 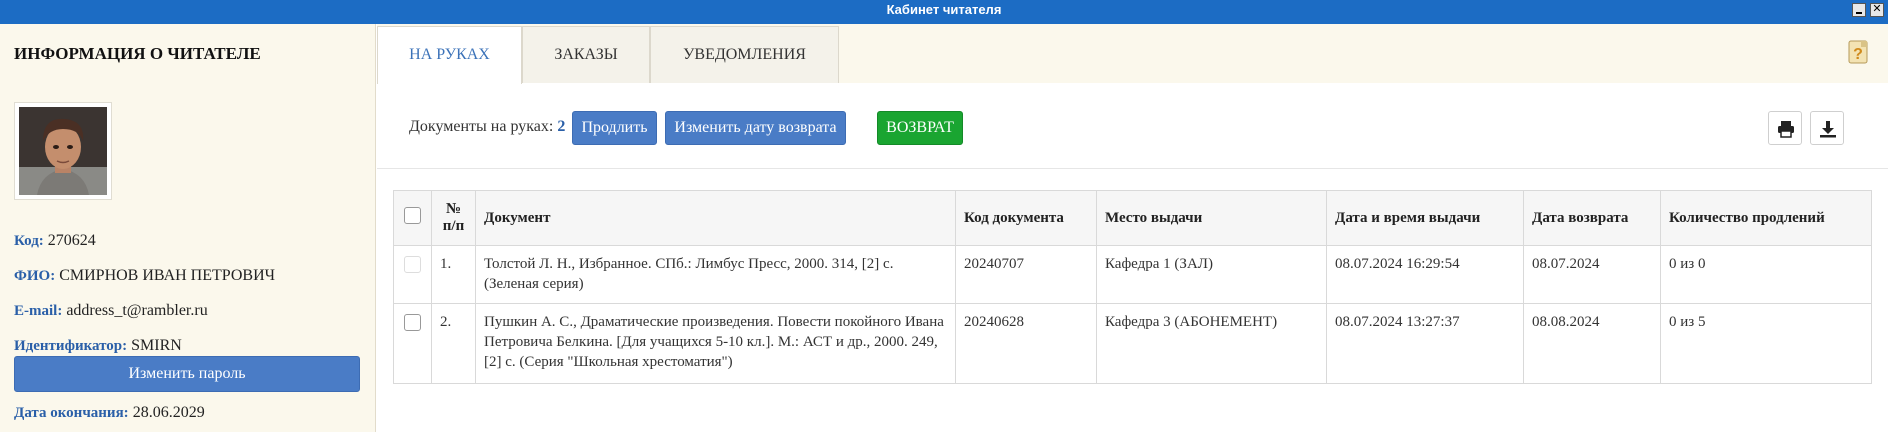 I want to click on change-return-date-button: Изменить дату возврата, so click(x=755, y=128).